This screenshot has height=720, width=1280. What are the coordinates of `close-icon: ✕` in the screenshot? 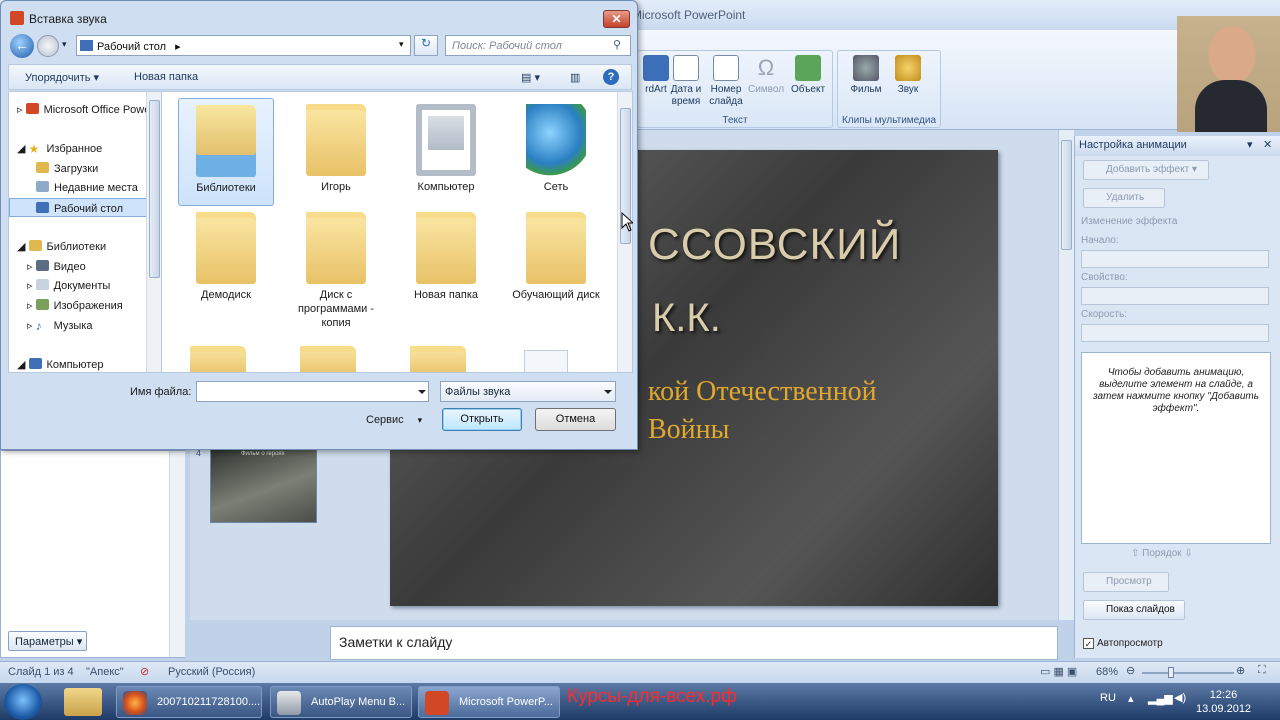 It's located at (1267, 144).